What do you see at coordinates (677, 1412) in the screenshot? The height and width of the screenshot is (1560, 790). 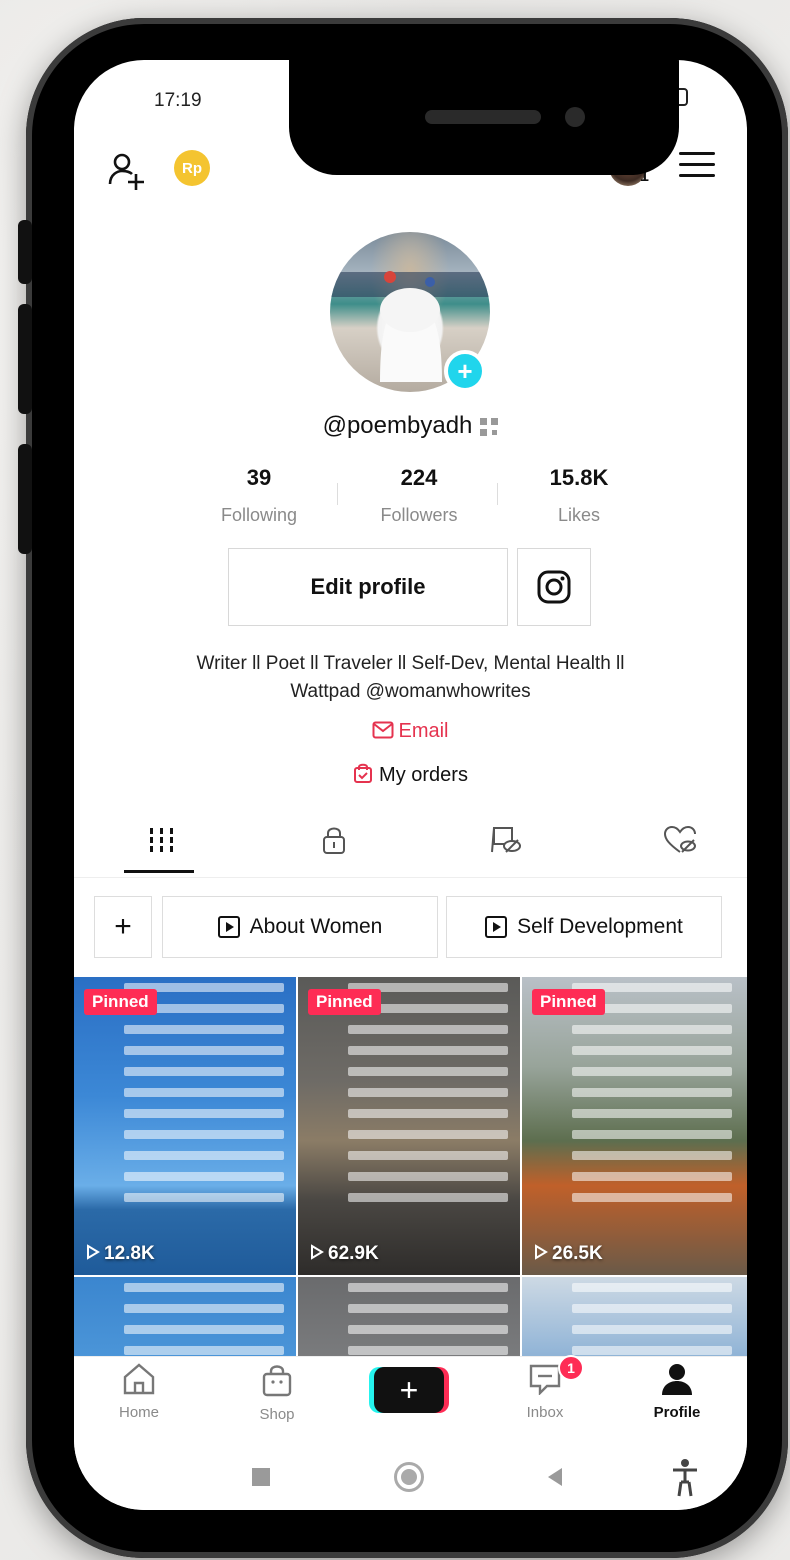 I see `nav-label: Profile` at bounding box center [677, 1412].